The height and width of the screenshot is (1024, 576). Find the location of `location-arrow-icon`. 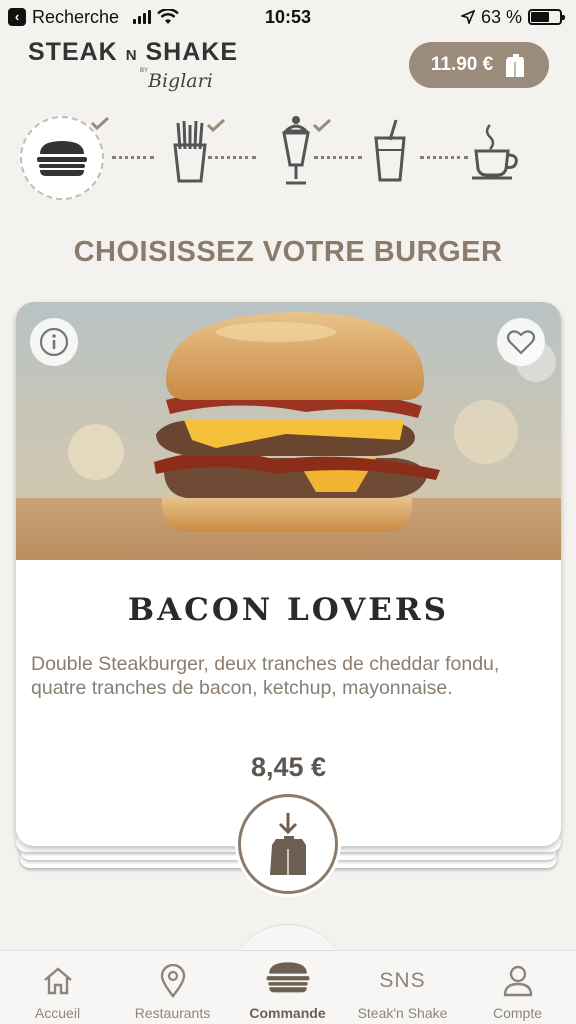

location-arrow-icon is located at coordinates (467, 17).